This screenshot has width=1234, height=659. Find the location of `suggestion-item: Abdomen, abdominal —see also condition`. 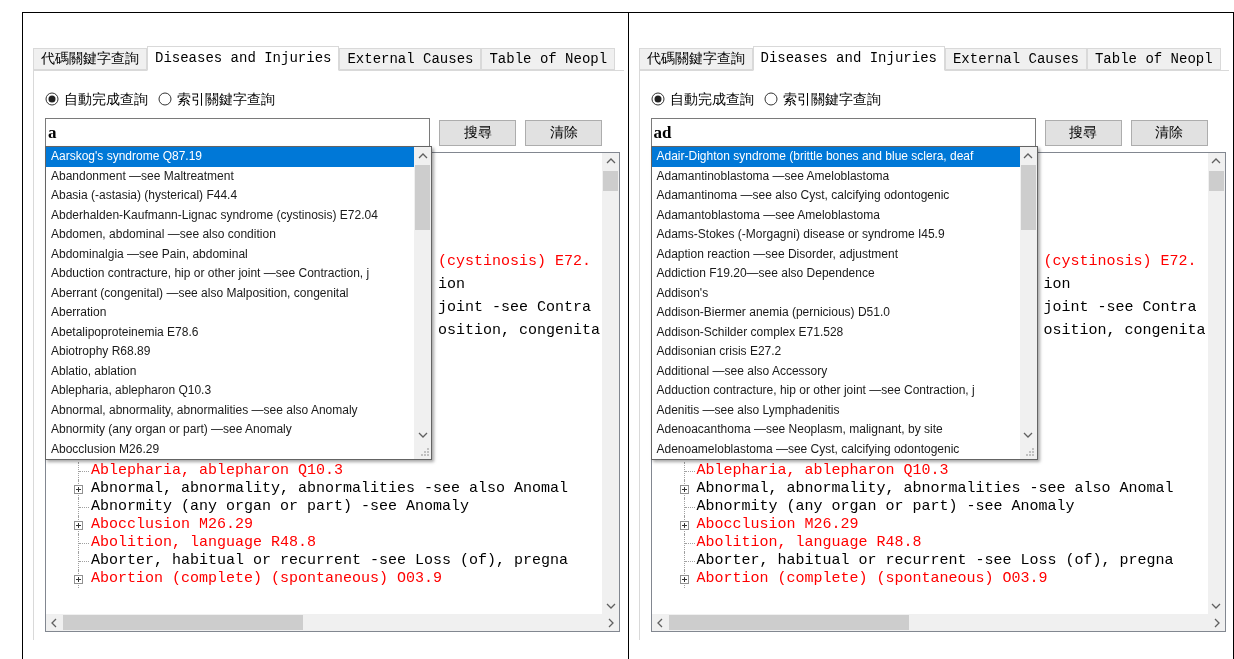

suggestion-item: Abdomen, abdominal —see also condition is located at coordinates (230, 235).